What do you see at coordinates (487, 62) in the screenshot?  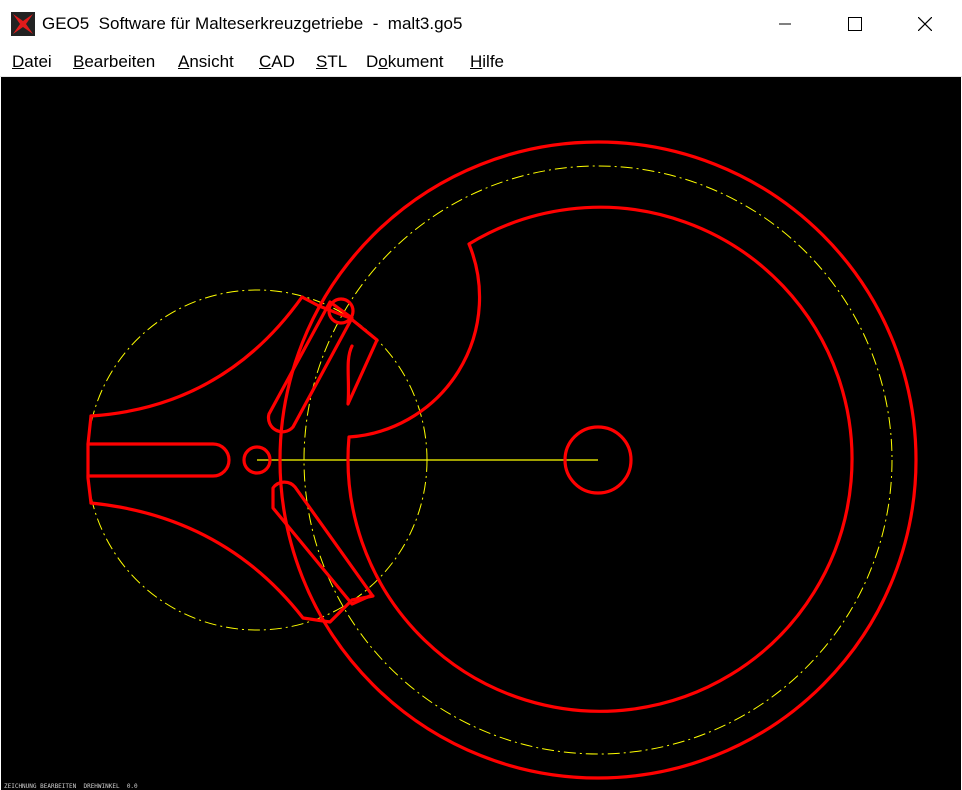 I see `menu-hilfe: Hilfe` at bounding box center [487, 62].